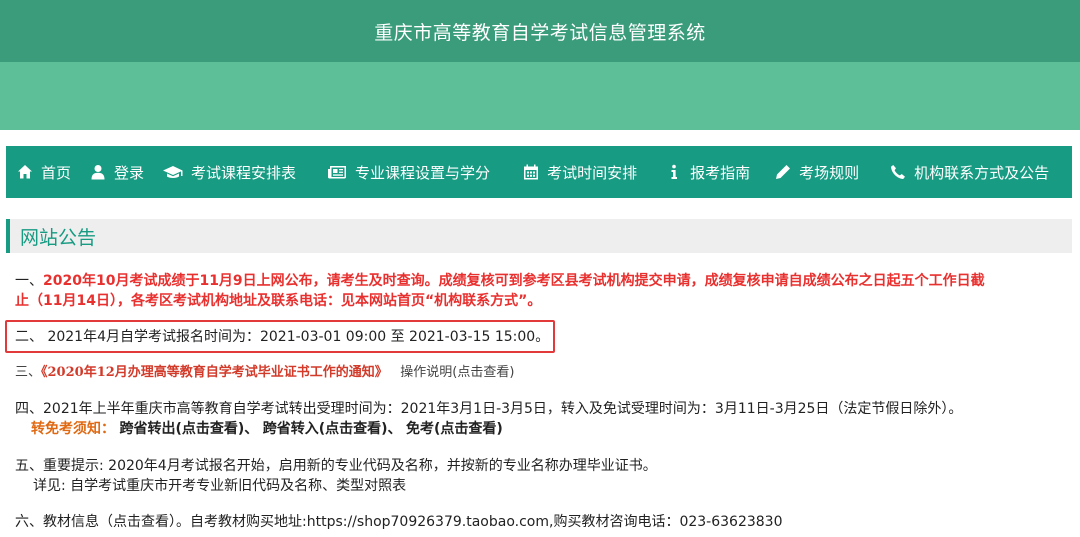  What do you see at coordinates (674, 172) in the screenshot?
I see `info-icon` at bounding box center [674, 172].